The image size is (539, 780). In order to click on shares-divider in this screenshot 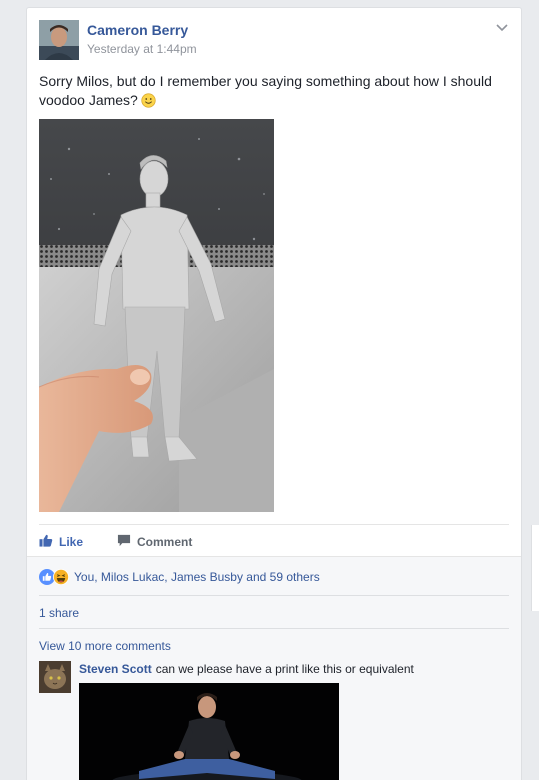, I will do `click(274, 628)`.